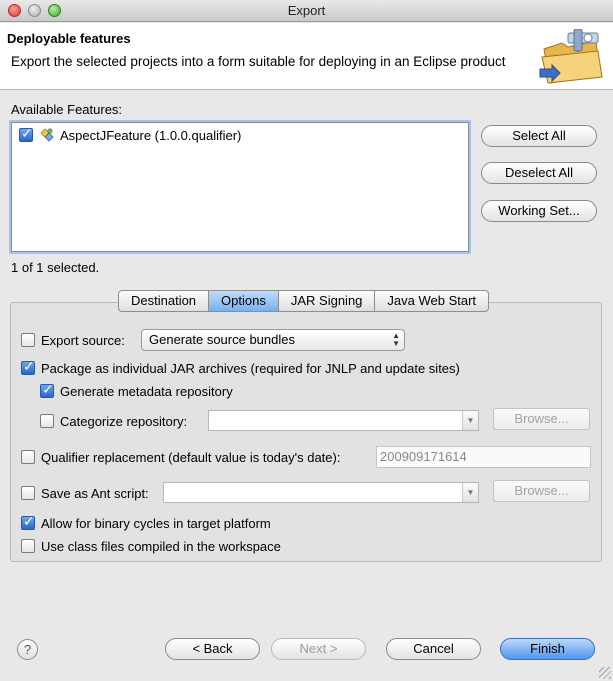  Describe the element at coordinates (327, 301) in the screenshot. I see `tab-jar-signing: JAR Signing` at that location.